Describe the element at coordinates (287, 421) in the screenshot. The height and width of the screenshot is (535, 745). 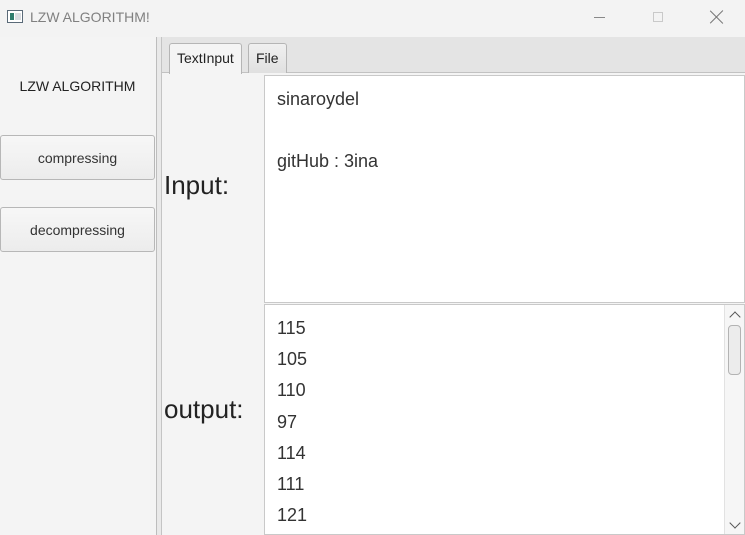
I see `list-item: 97` at that location.